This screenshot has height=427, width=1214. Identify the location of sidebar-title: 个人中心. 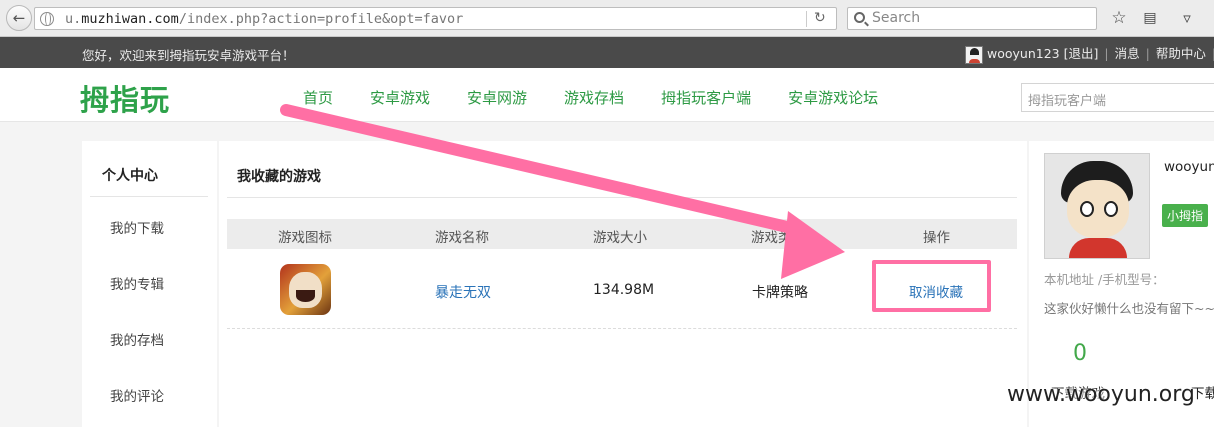
(130, 176).